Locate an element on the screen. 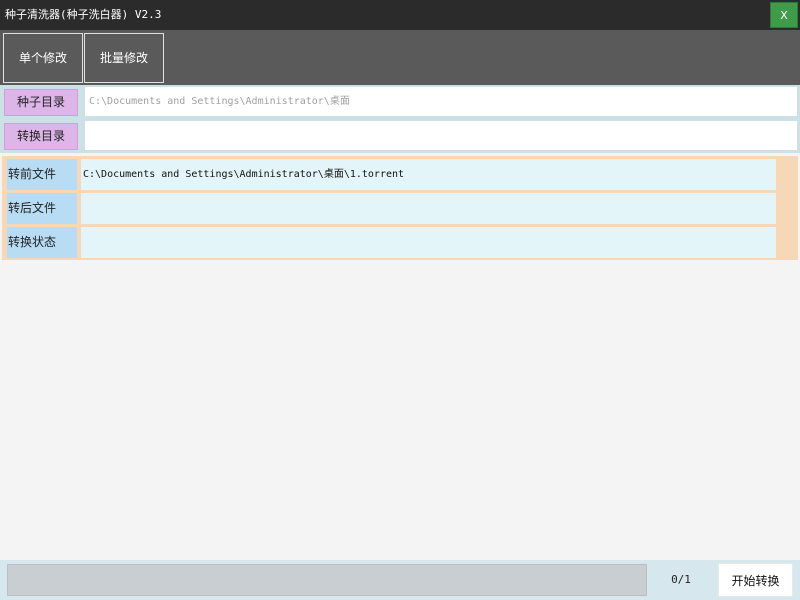 The image size is (800, 600). convert-status-row: 转换状态 is located at coordinates (390, 242).